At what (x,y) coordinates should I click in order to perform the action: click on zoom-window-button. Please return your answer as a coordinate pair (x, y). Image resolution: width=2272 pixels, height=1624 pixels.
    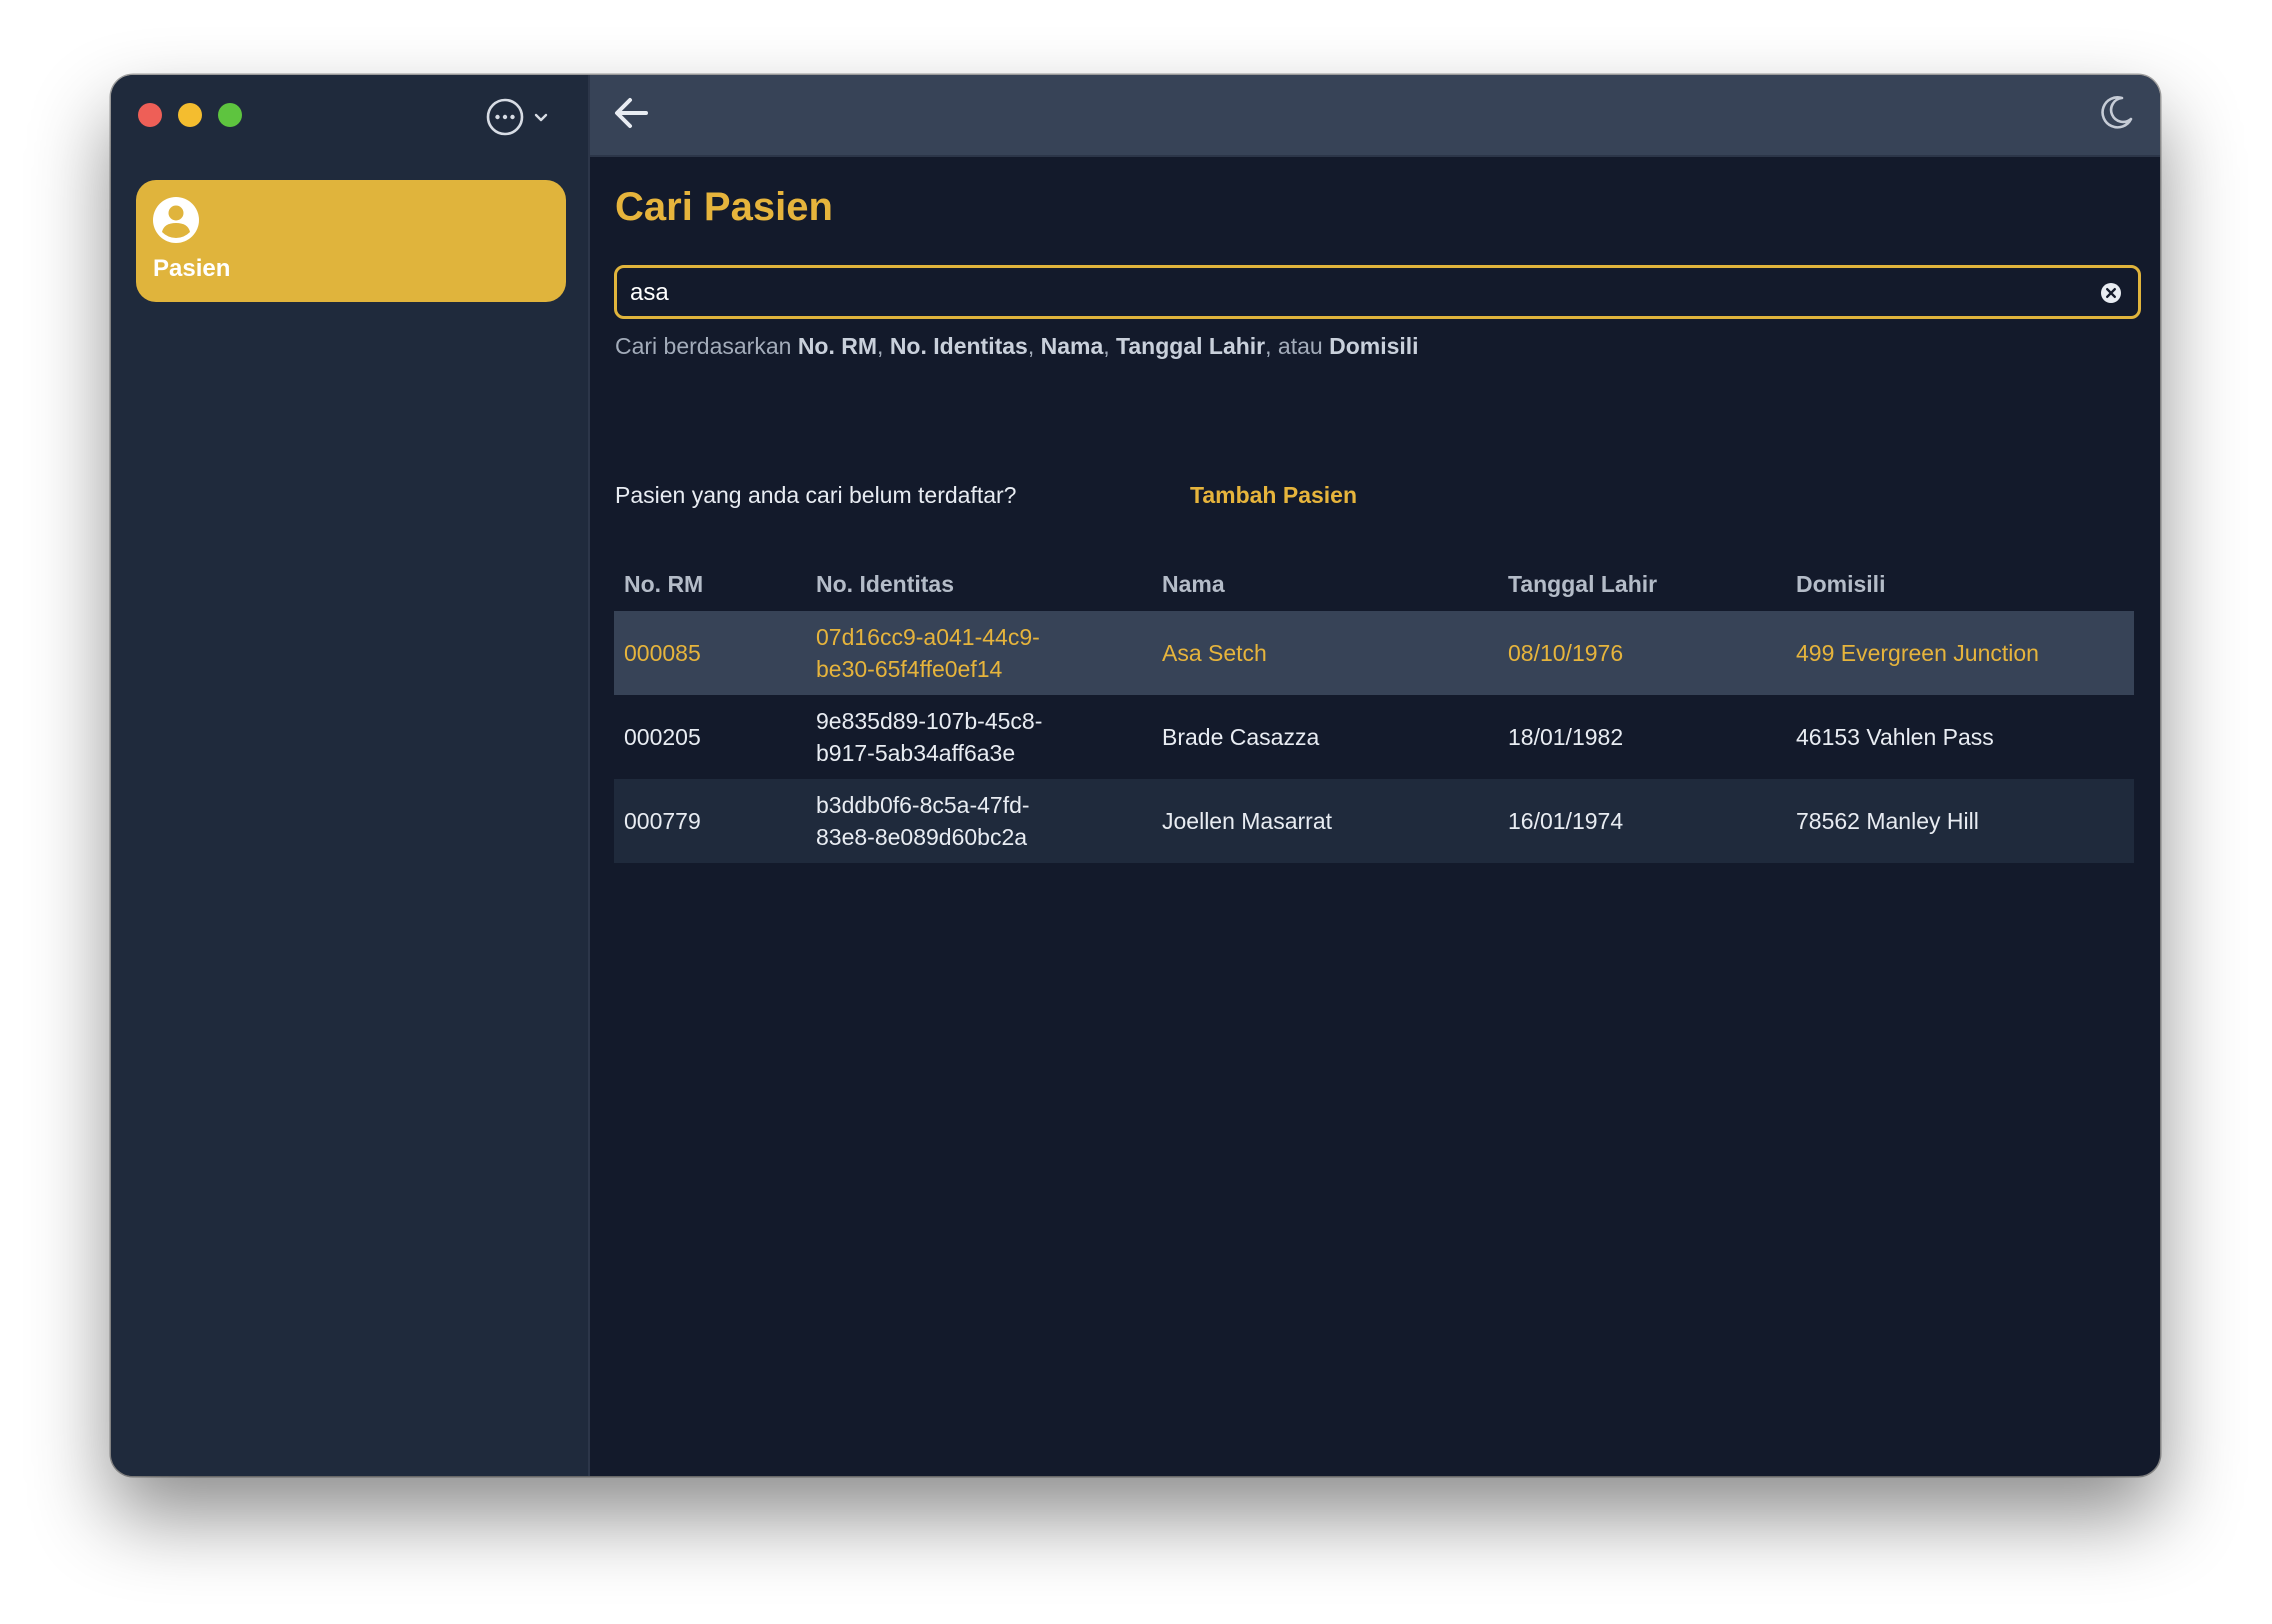
    Looking at the image, I should click on (230, 115).